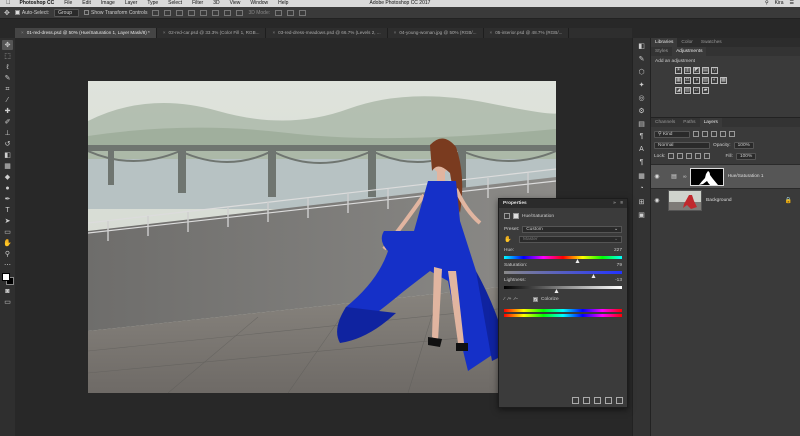  I want to click on chain-link-icon: ∞, so click(685, 177).